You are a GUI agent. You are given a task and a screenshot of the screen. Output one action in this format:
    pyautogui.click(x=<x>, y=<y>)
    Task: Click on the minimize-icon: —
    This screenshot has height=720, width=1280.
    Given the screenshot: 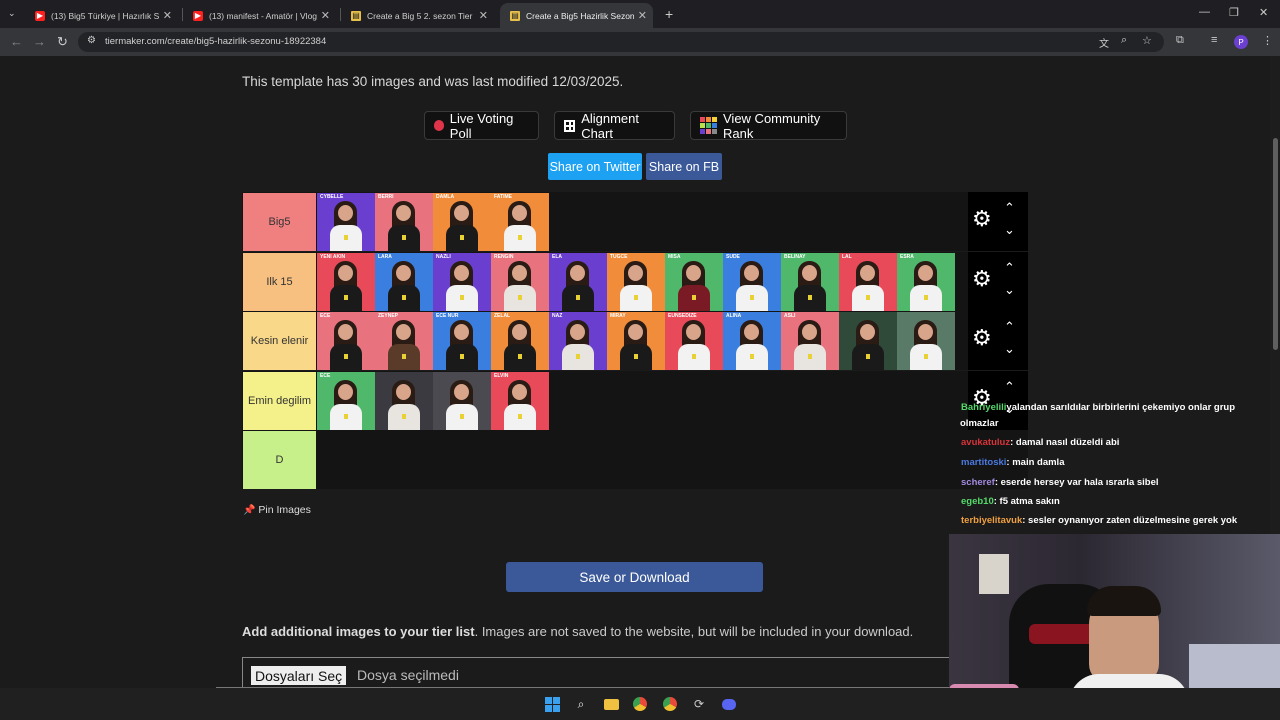 What is the action you would take?
    pyautogui.click(x=1204, y=12)
    